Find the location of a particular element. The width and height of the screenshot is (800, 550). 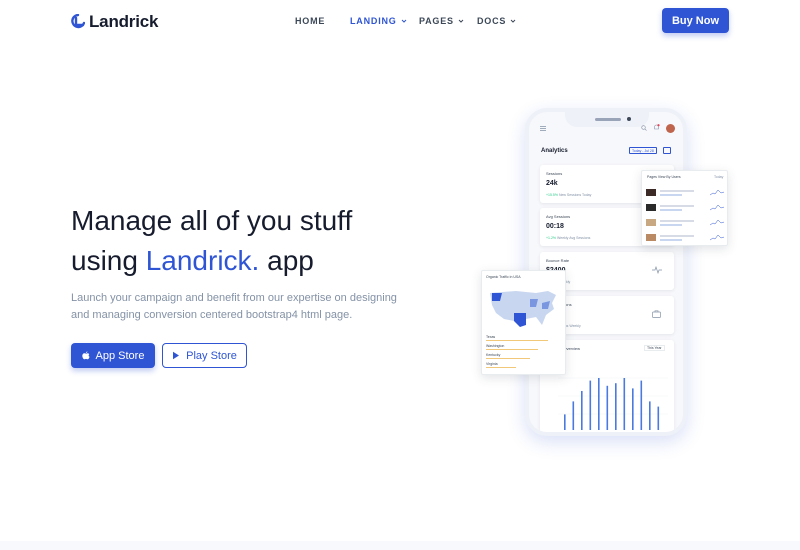

state-name: Washington is located at coordinates (495, 346).